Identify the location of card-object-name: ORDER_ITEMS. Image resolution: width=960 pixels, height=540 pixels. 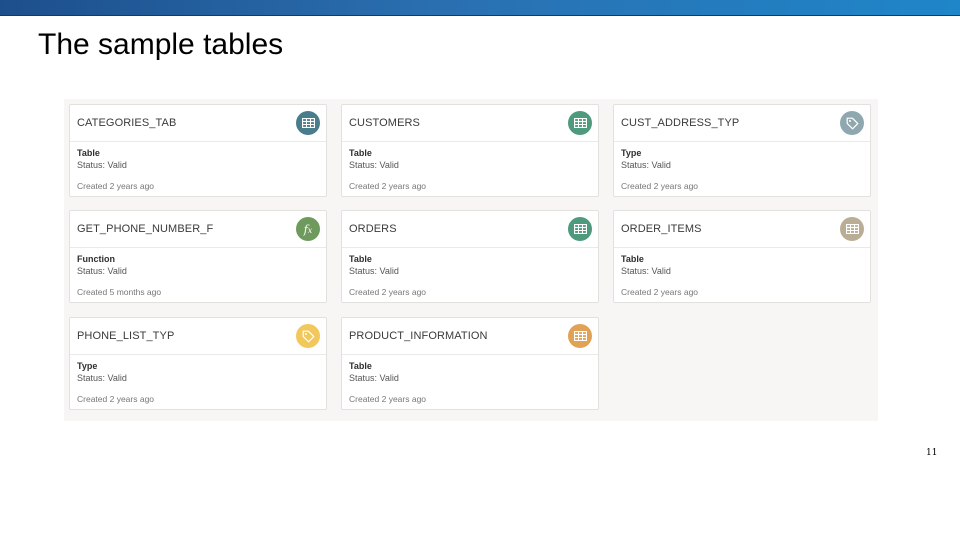
(661, 229).